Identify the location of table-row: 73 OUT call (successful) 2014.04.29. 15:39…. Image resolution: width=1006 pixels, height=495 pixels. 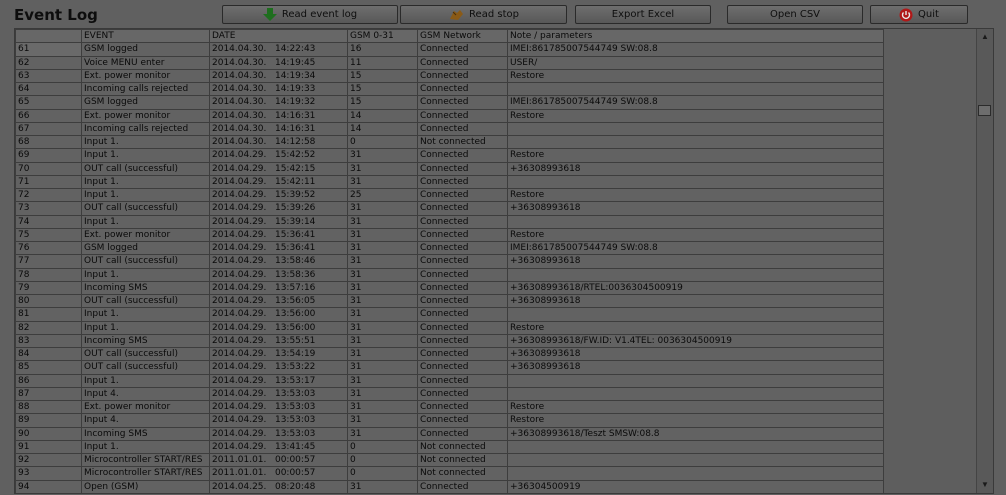
(449, 208).